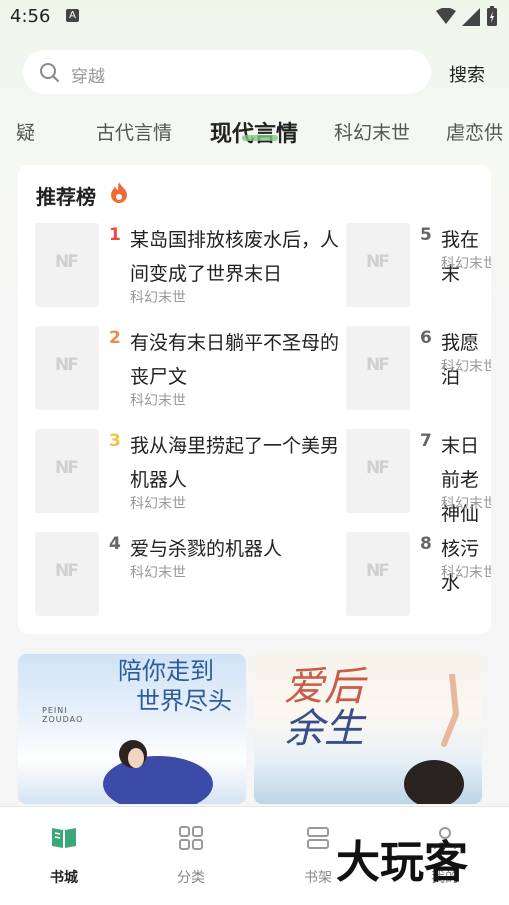 Image resolution: width=509 pixels, height=905 pixels. What do you see at coordinates (418, 477) in the screenshot?
I see `ranking-item: NF 7 末日前老神仙 科幻末世` at bounding box center [418, 477].